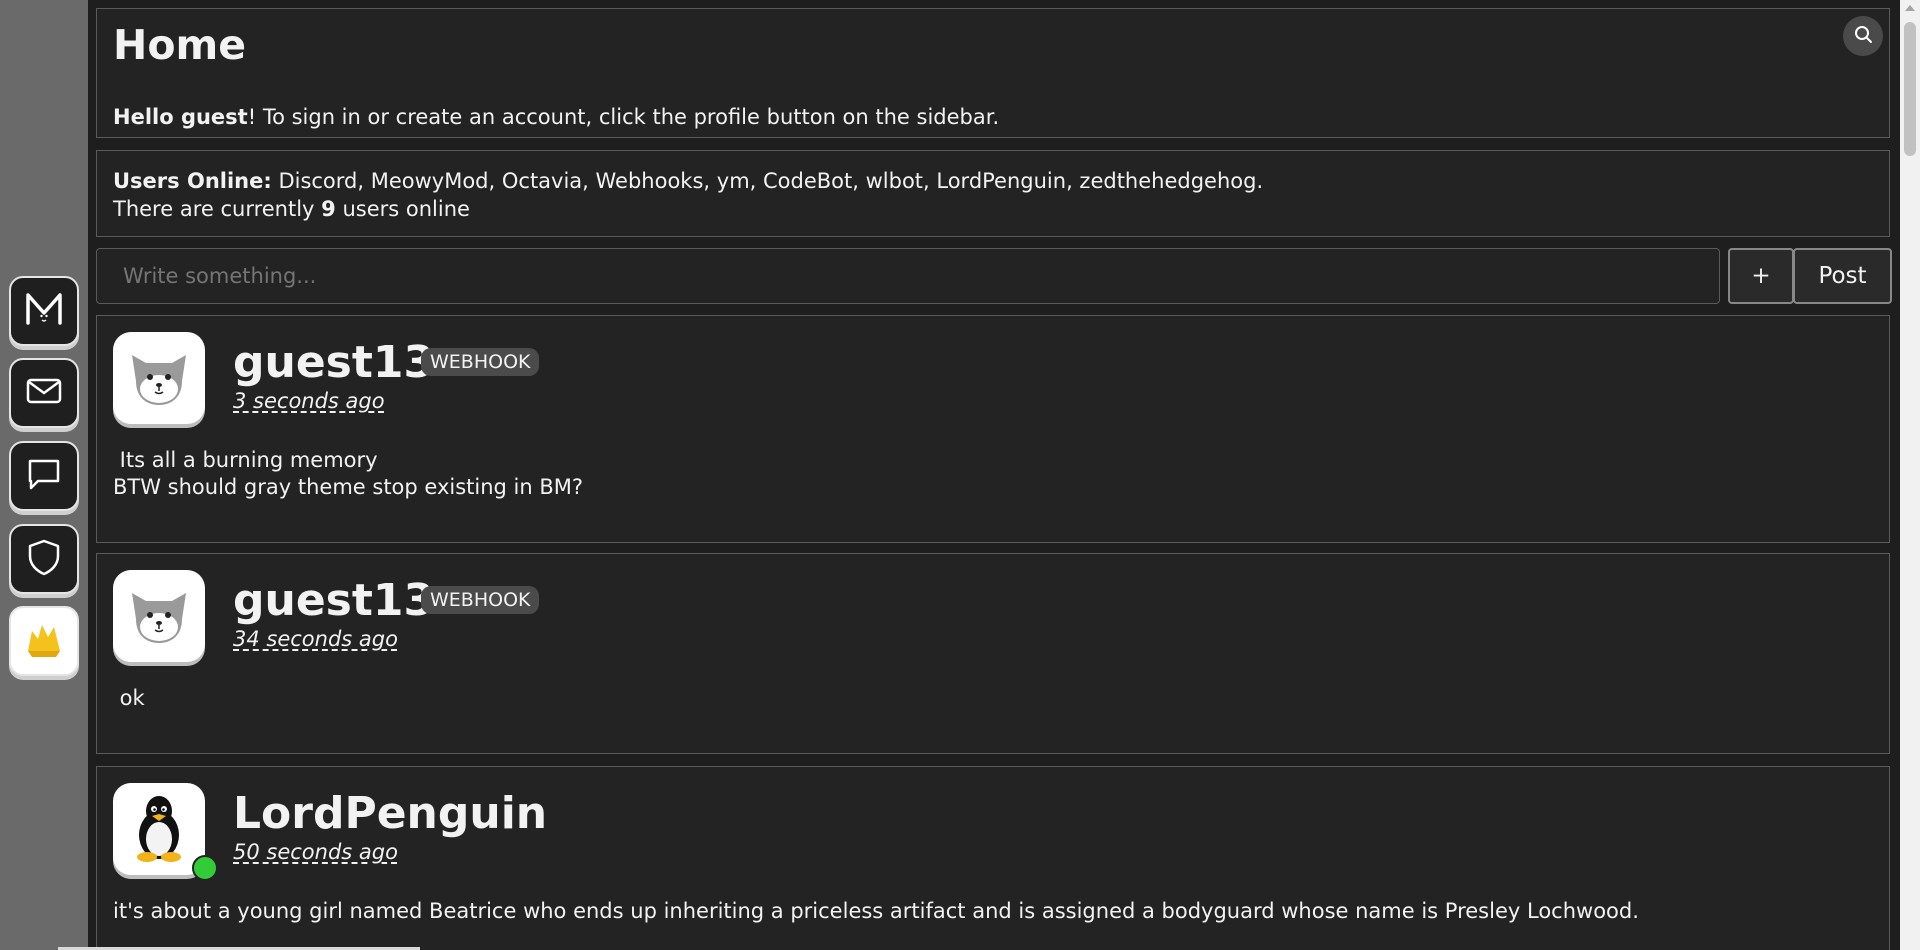 Image resolution: width=1920 pixels, height=950 pixels. I want to click on sidebar-item-moderation, so click(44, 559).